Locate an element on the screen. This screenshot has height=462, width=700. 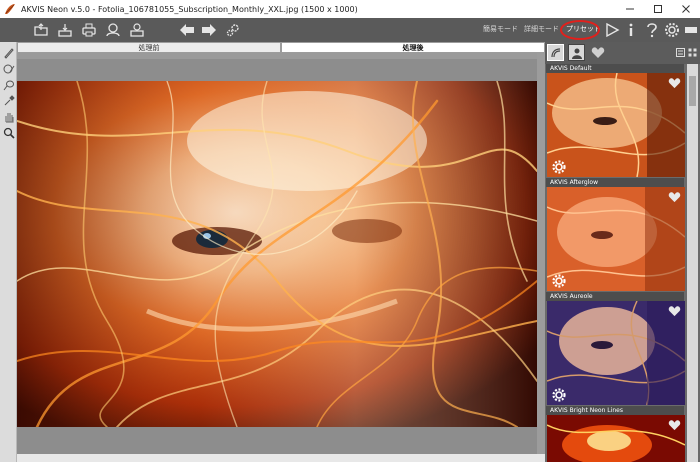
eyedropper-icon is located at coordinates (9, 99).